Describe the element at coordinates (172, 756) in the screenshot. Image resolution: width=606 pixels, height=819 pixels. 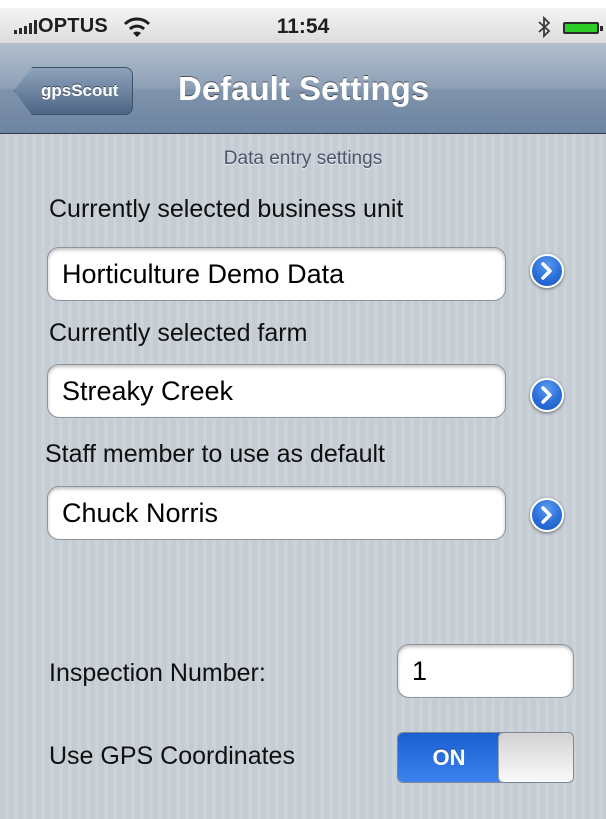
I see `gps-label: Use GPS Coordinates` at that location.